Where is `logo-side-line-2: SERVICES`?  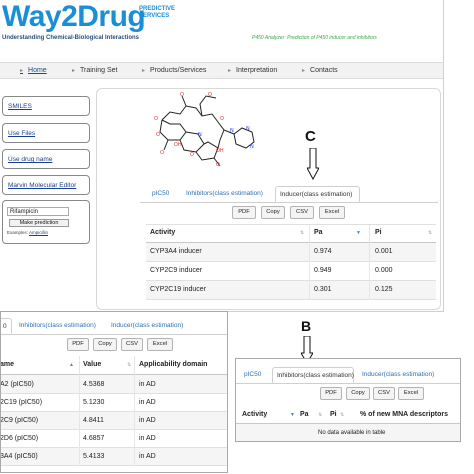 logo-side-line-2: SERVICES is located at coordinates (154, 16).